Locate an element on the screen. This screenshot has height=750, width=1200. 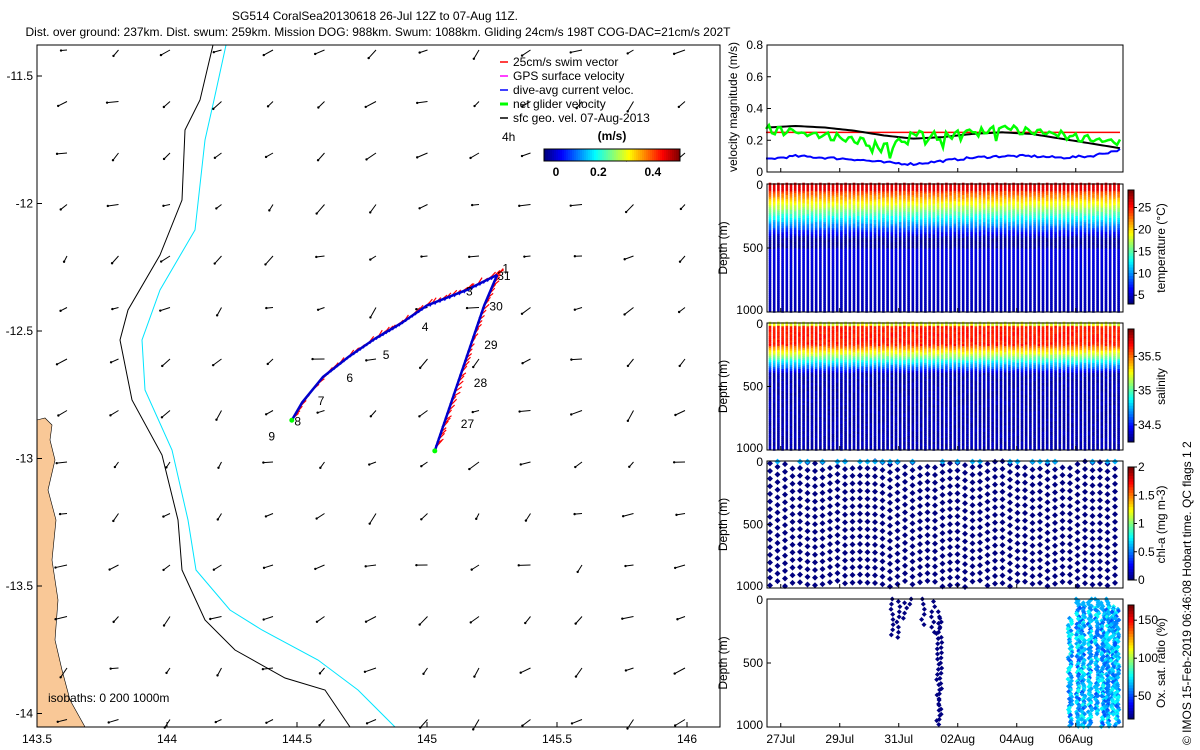
y-tick-label: -13 is located at coordinates (25, 459).